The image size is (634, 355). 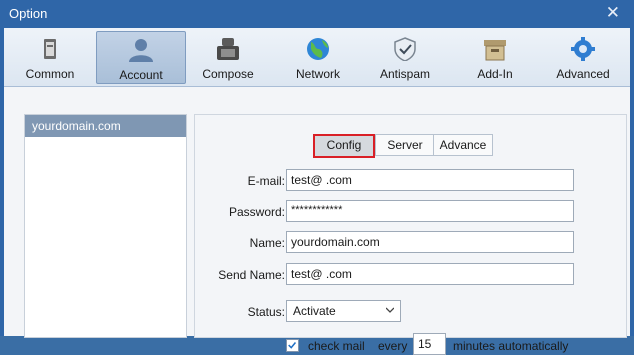 What do you see at coordinates (495, 50) in the screenshot?
I see `box-icon` at bounding box center [495, 50].